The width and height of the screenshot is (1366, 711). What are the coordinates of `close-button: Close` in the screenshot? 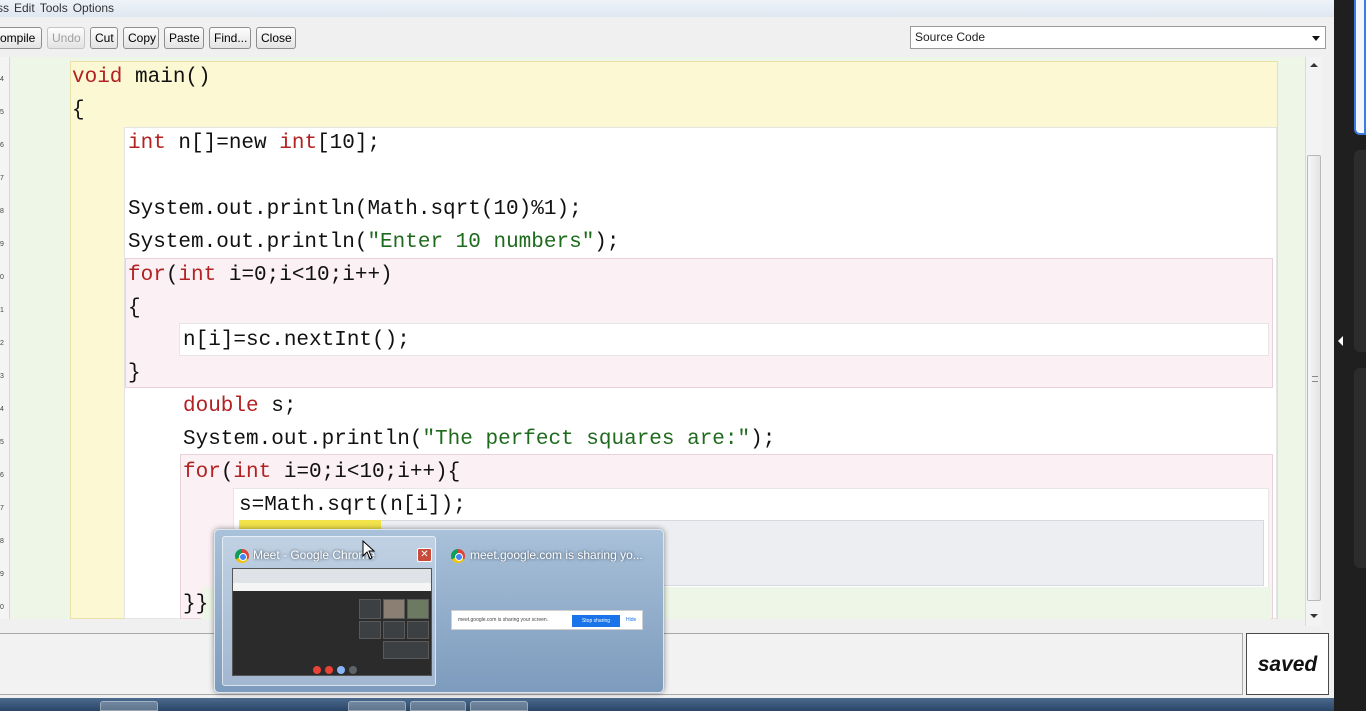 It's located at (276, 38).